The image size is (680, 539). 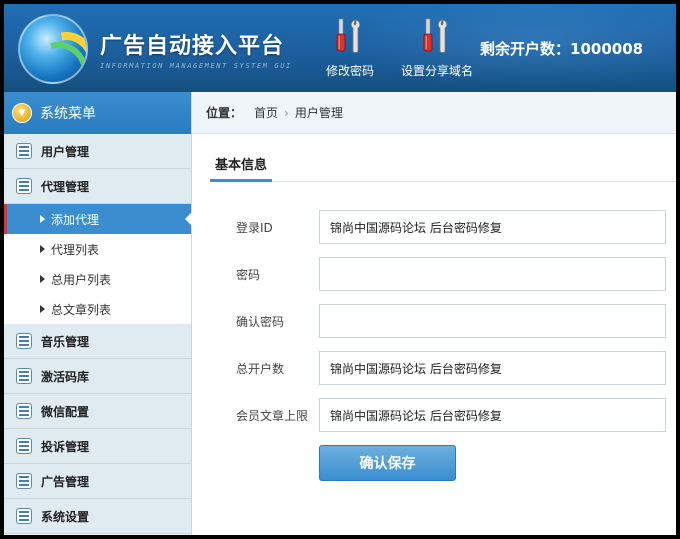 I want to click on total-accounts-input, so click(x=492, y=368).